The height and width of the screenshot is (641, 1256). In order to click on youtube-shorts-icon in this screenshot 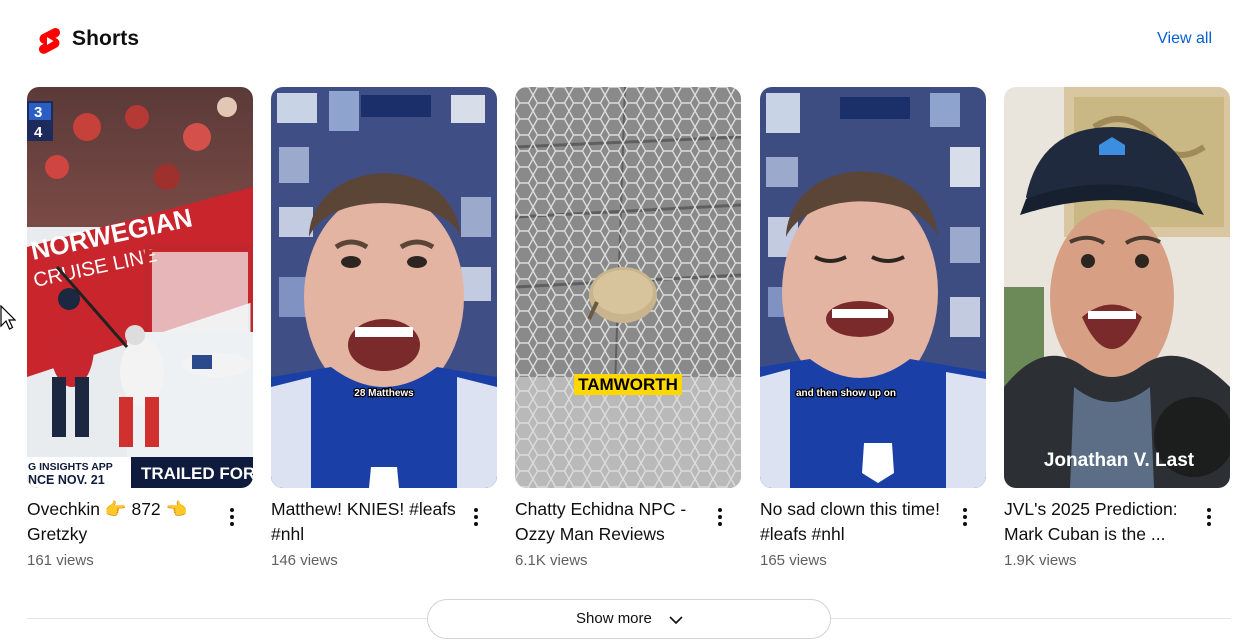, I will do `click(49, 40)`.